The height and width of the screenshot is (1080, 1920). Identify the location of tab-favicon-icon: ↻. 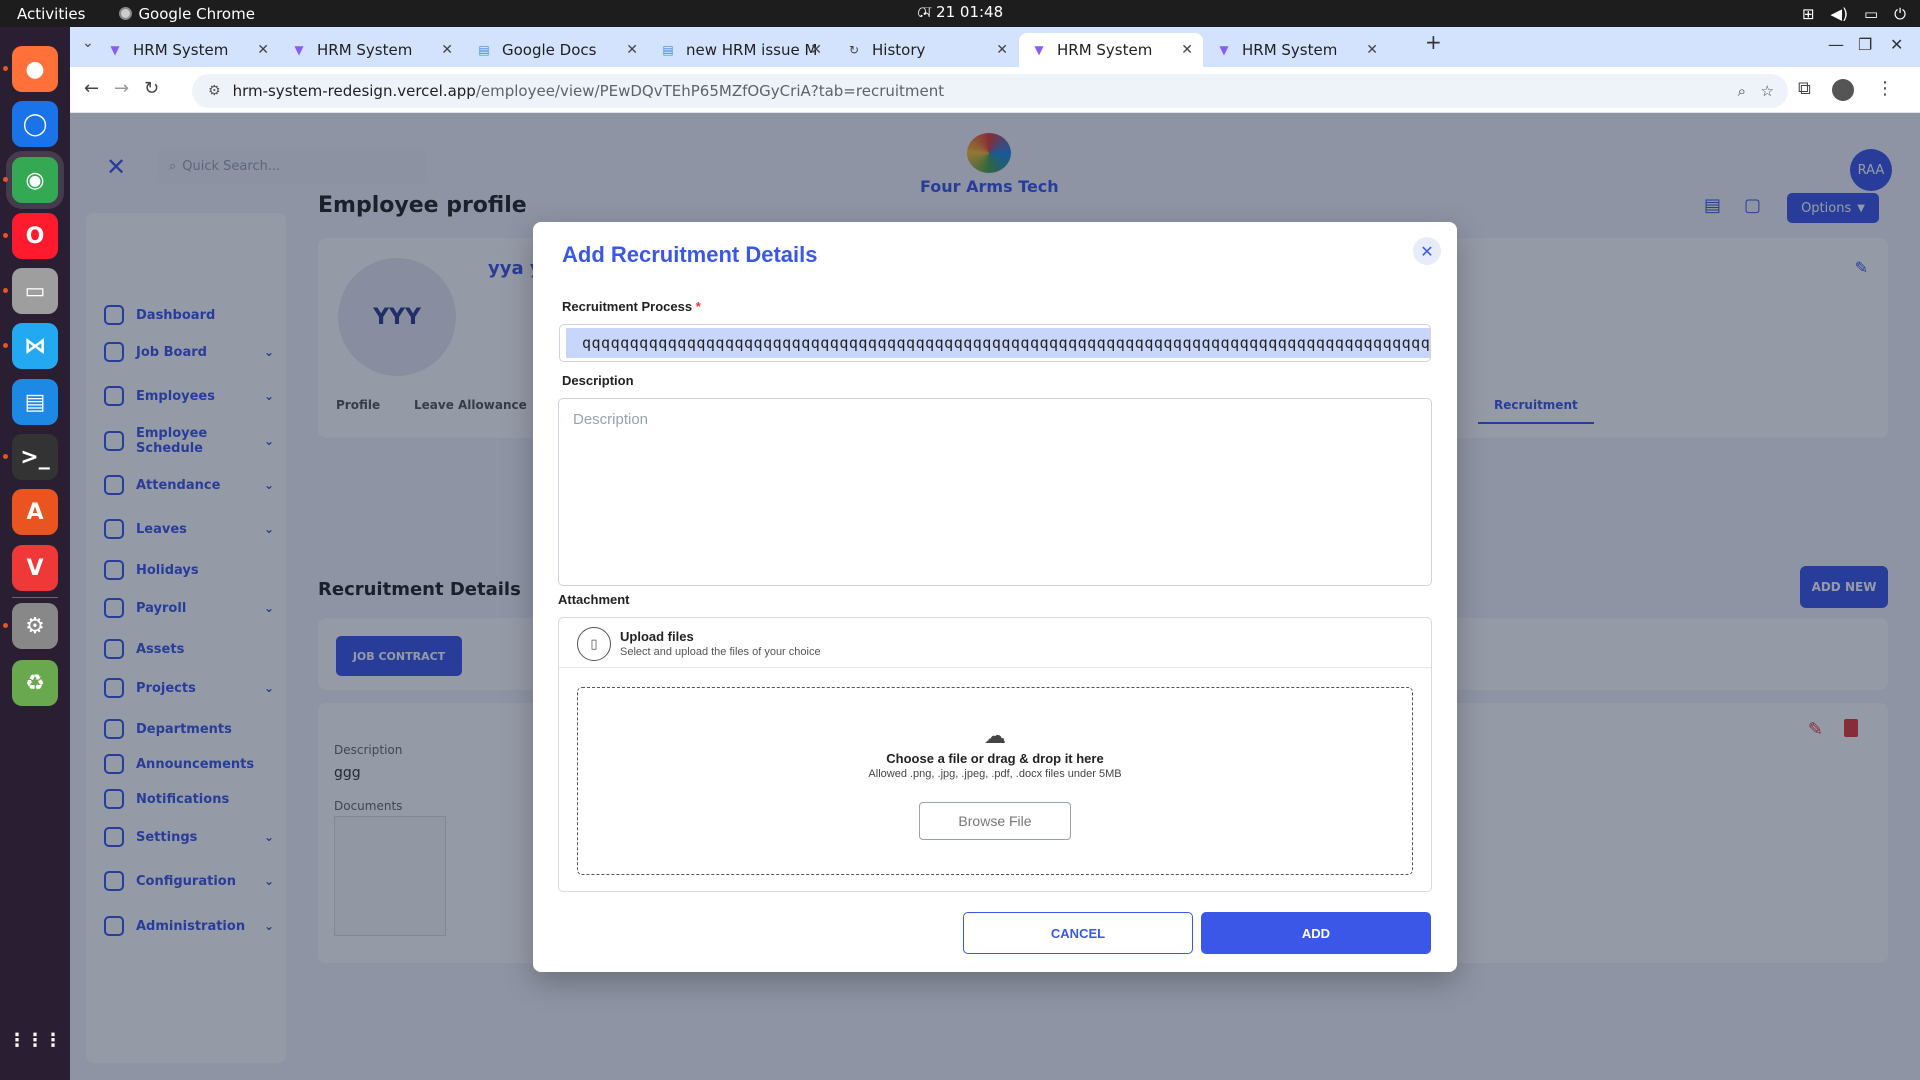
(854, 50).